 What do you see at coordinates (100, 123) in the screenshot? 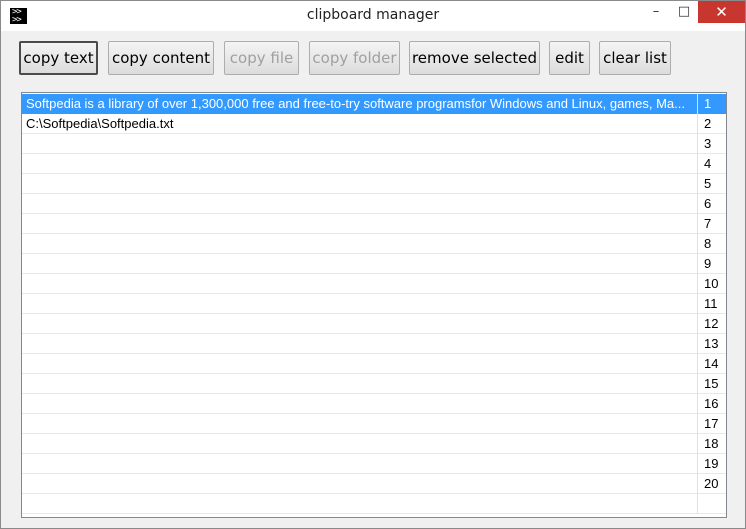
I see `list-item-text: C:\Softpedia\Softpedia.txt` at bounding box center [100, 123].